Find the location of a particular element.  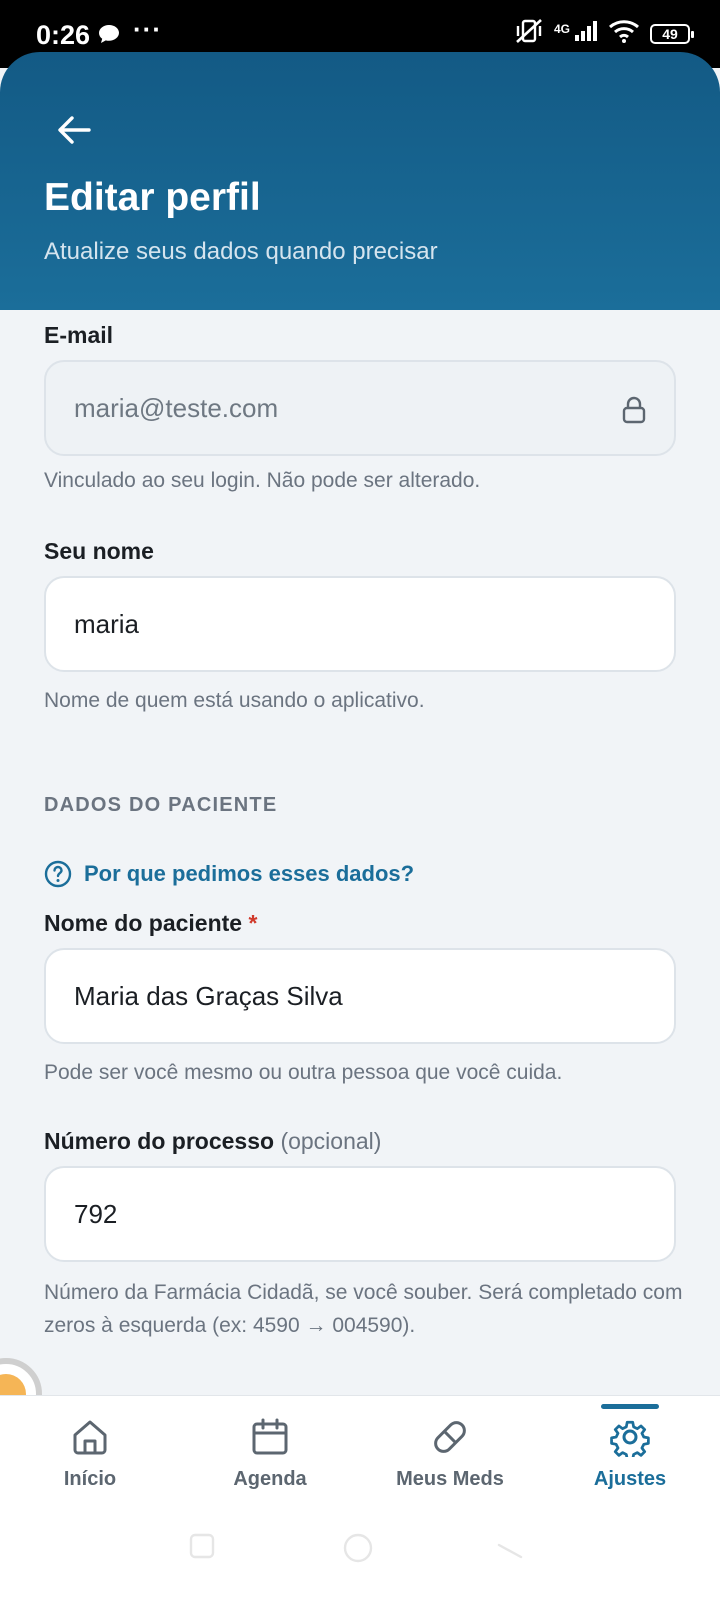

required-mark: * is located at coordinates (253, 923).